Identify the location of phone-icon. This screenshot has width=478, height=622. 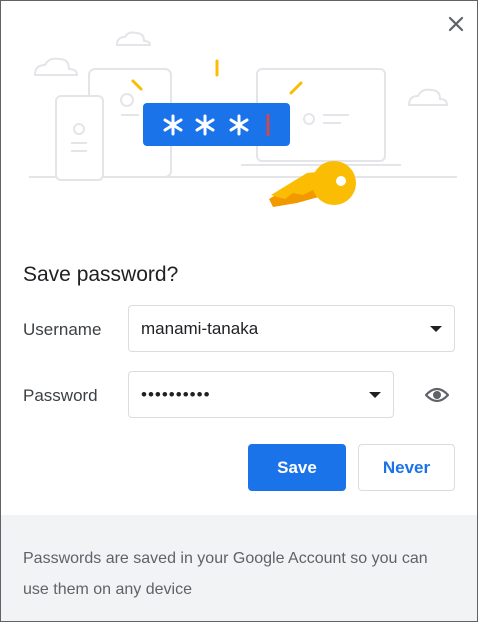
(79, 138).